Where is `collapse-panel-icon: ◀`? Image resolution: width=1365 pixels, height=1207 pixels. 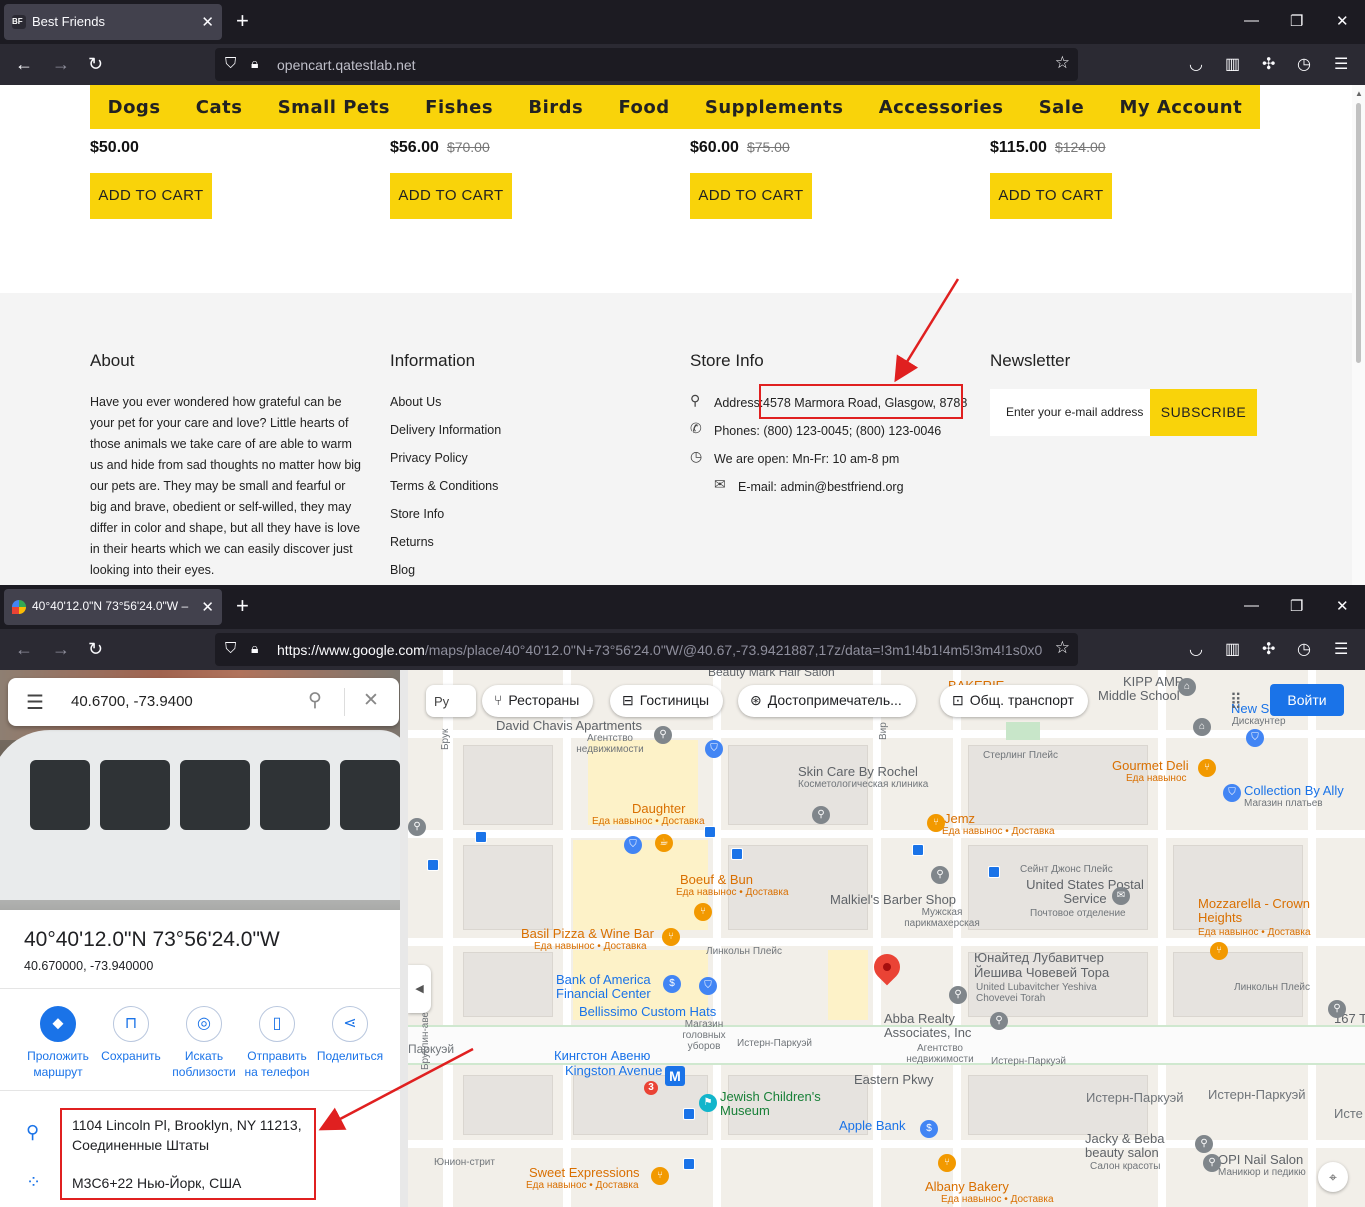 collapse-panel-icon: ◀ is located at coordinates (419, 989).